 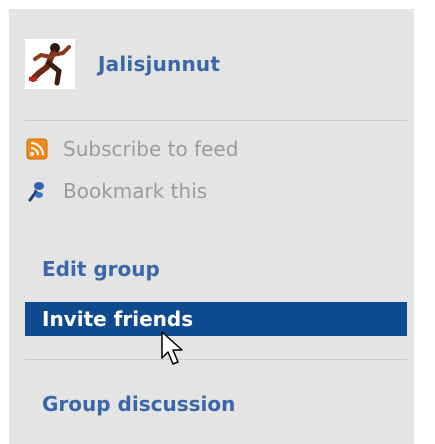 I want to click on bookmark-pin-icon, so click(x=36, y=192).